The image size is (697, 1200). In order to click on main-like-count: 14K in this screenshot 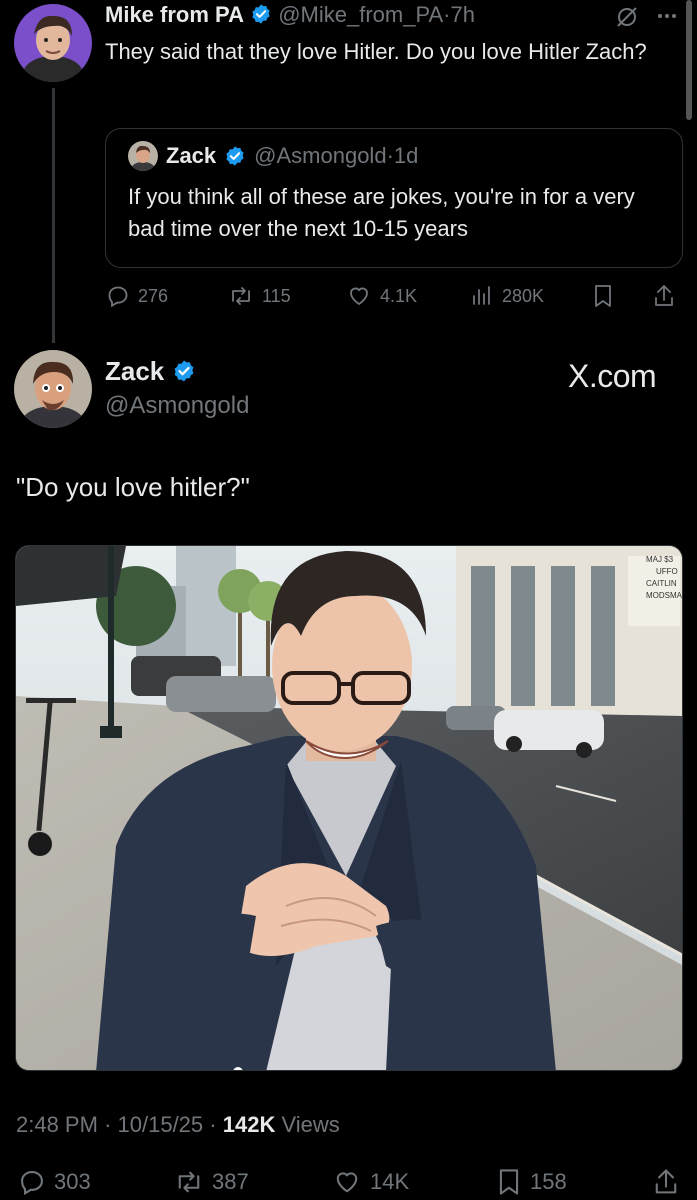, I will do `click(390, 1181)`.